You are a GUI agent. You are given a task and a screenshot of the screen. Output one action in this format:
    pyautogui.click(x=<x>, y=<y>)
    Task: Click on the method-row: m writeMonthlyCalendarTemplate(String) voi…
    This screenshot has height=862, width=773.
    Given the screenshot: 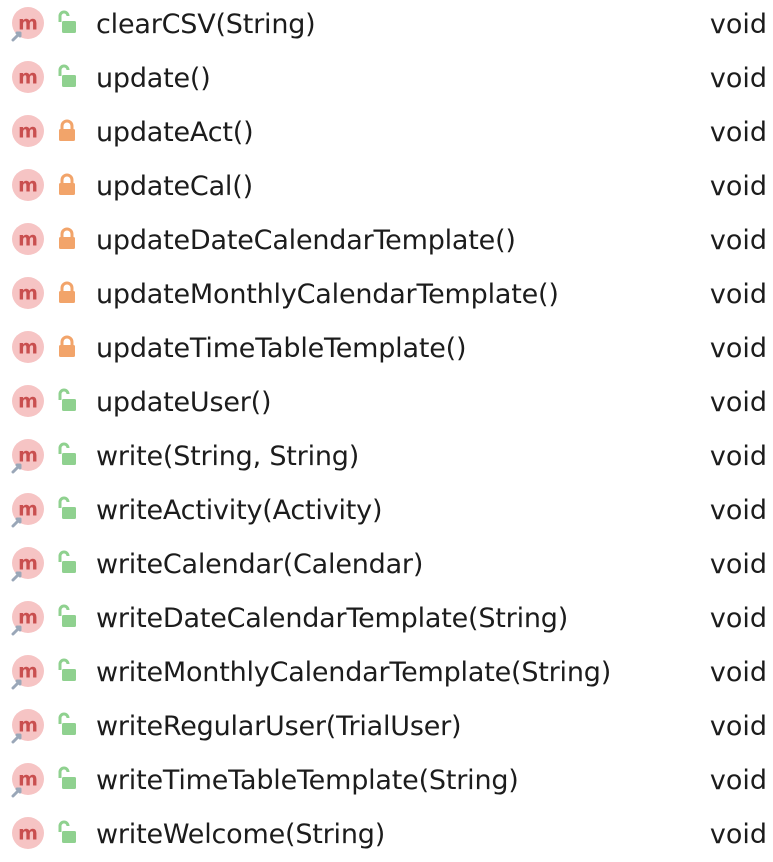 What is the action you would take?
    pyautogui.click(x=386, y=673)
    